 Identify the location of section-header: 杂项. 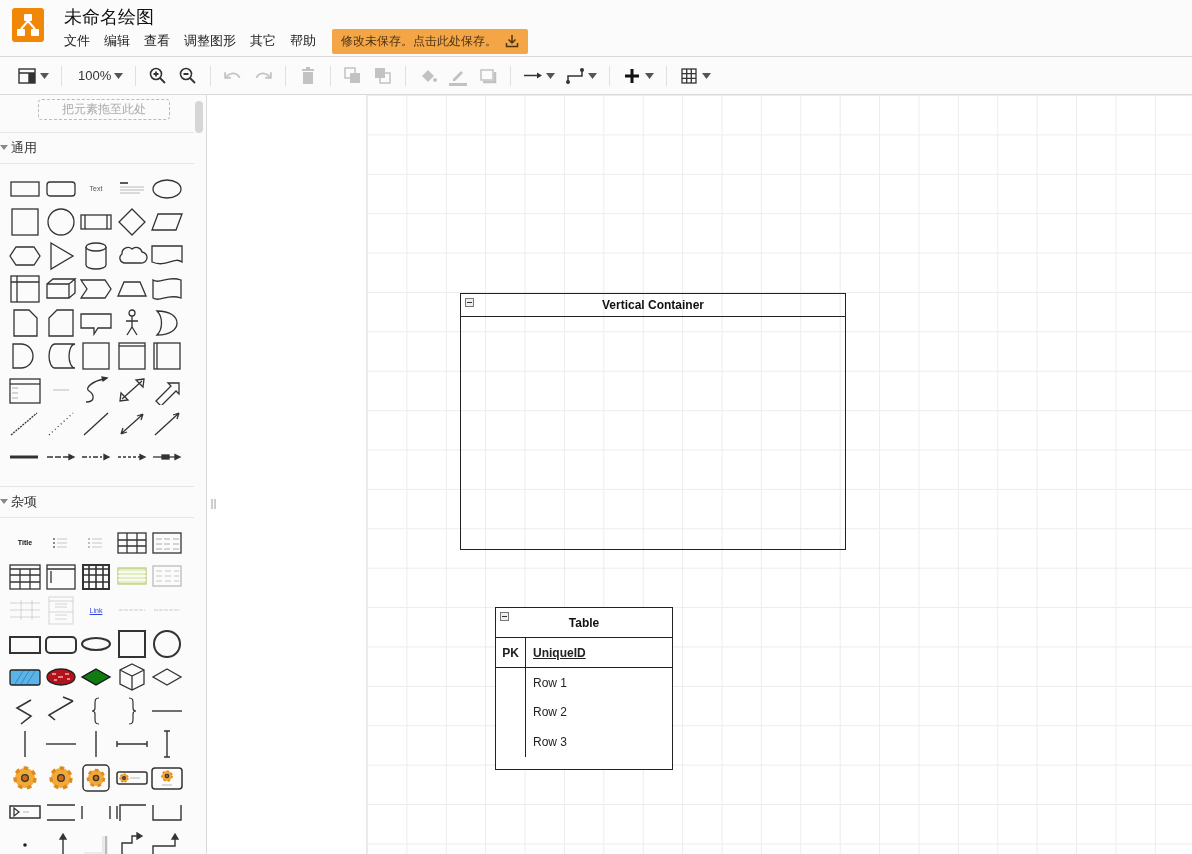
(97, 502).